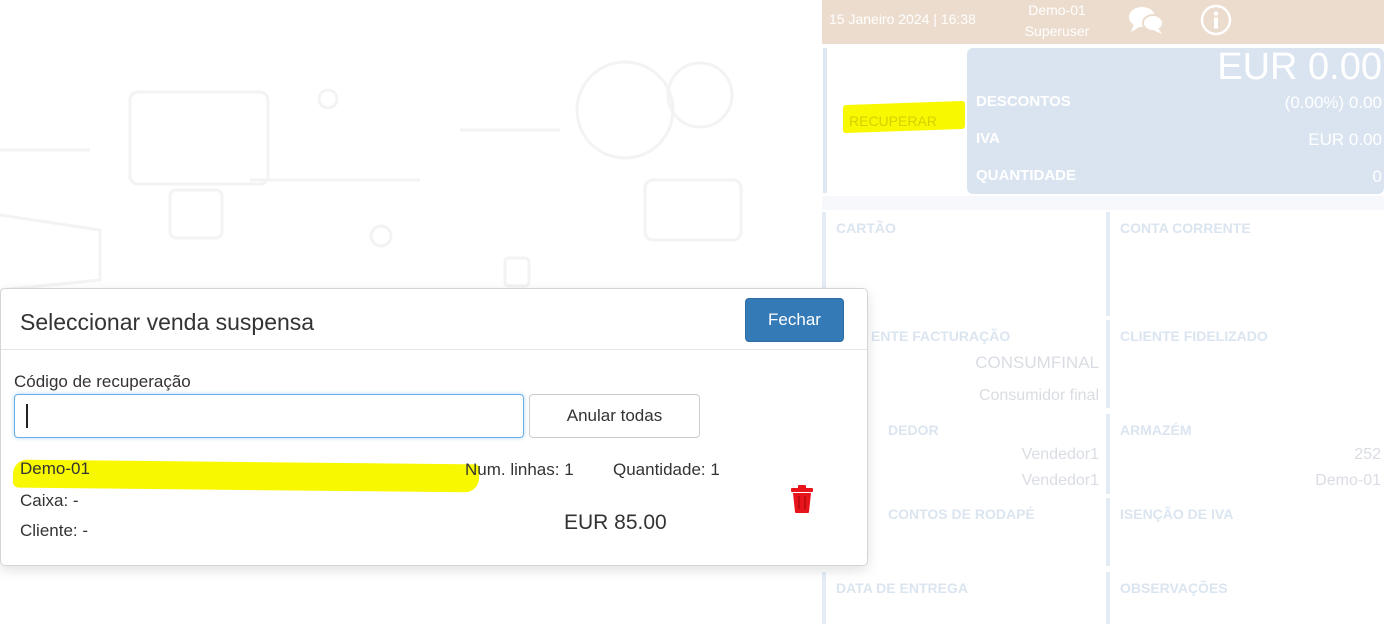  What do you see at coordinates (102, 381) in the screenshot?
I see `recovery-code-label: Código de recuperação` at bounding box center [102, 381].